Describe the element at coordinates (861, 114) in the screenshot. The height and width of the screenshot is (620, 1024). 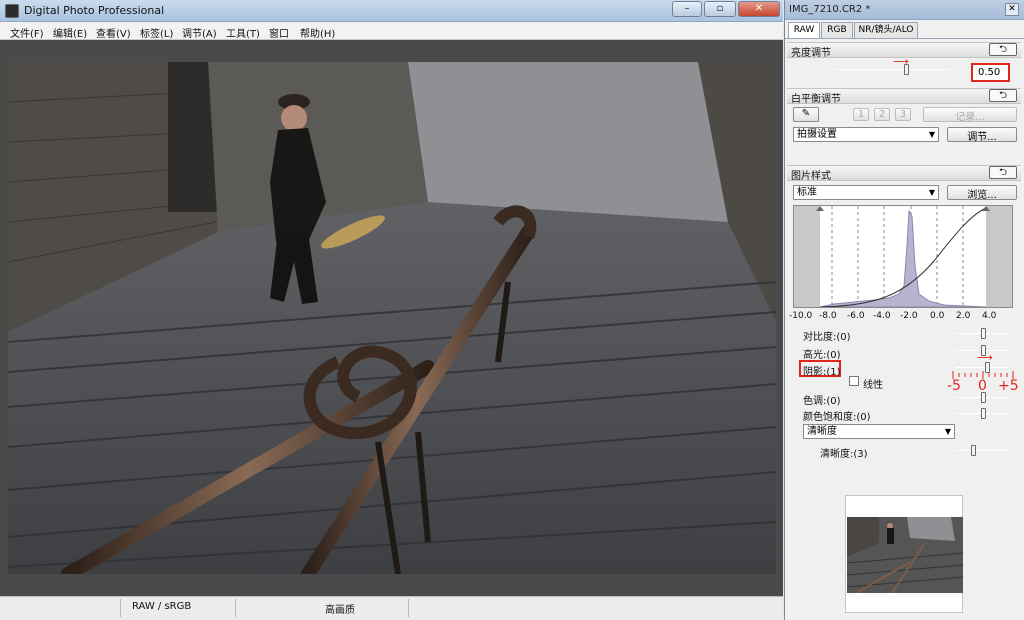
I see `wb-preset-1-button: 1` at that location.